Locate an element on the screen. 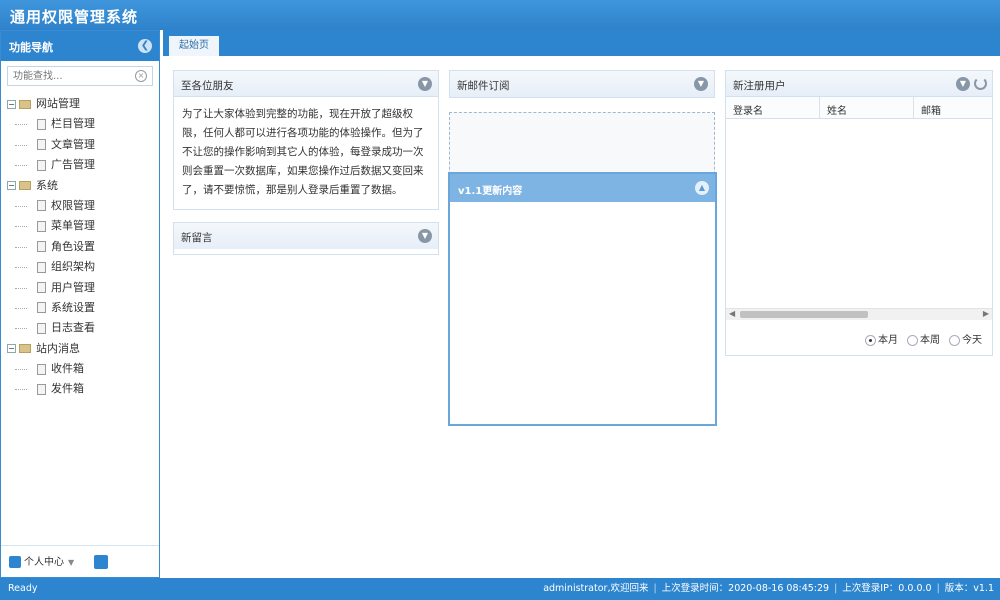  horizontal-scrollbar: ◀ ▶ is located at coordinates (859, 314).